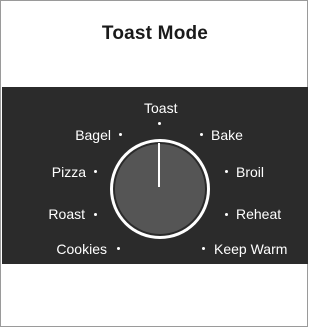  Describe the element at coordinates (226, 171) in the screenshot. I see `dial-tick-broil` at that location.